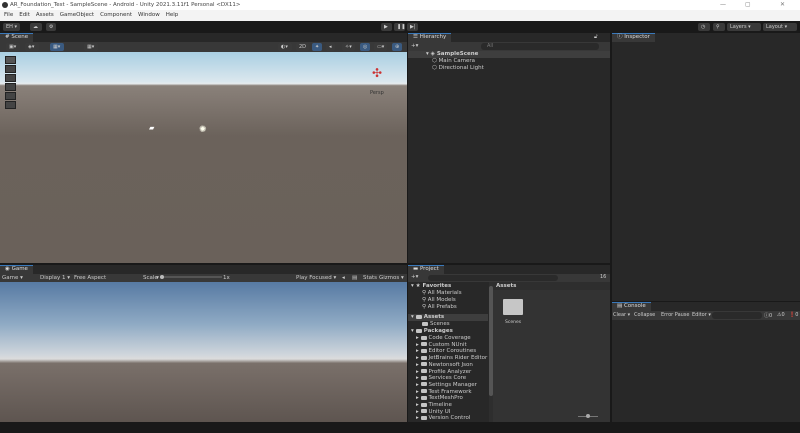 The width and height of the screenshot is (800, 433). Describe the element at coordinates (793, 315) in the screenshot. I see `error-count: ❗0` at that location.